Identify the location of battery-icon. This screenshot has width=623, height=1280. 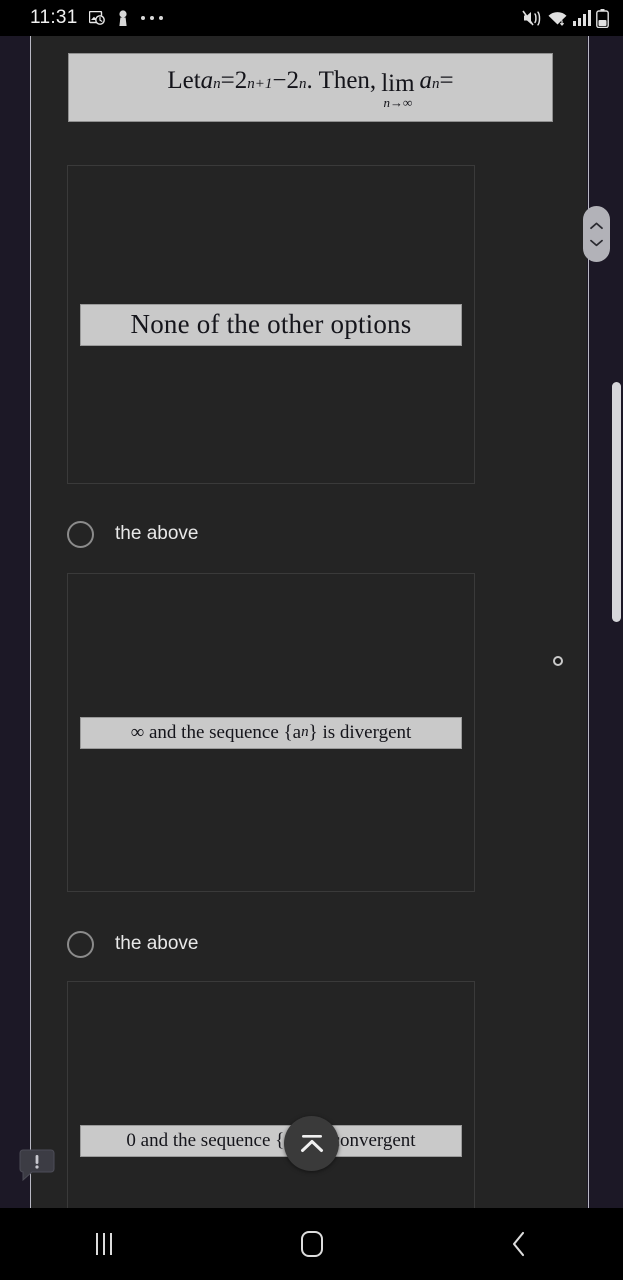
(602, 18).